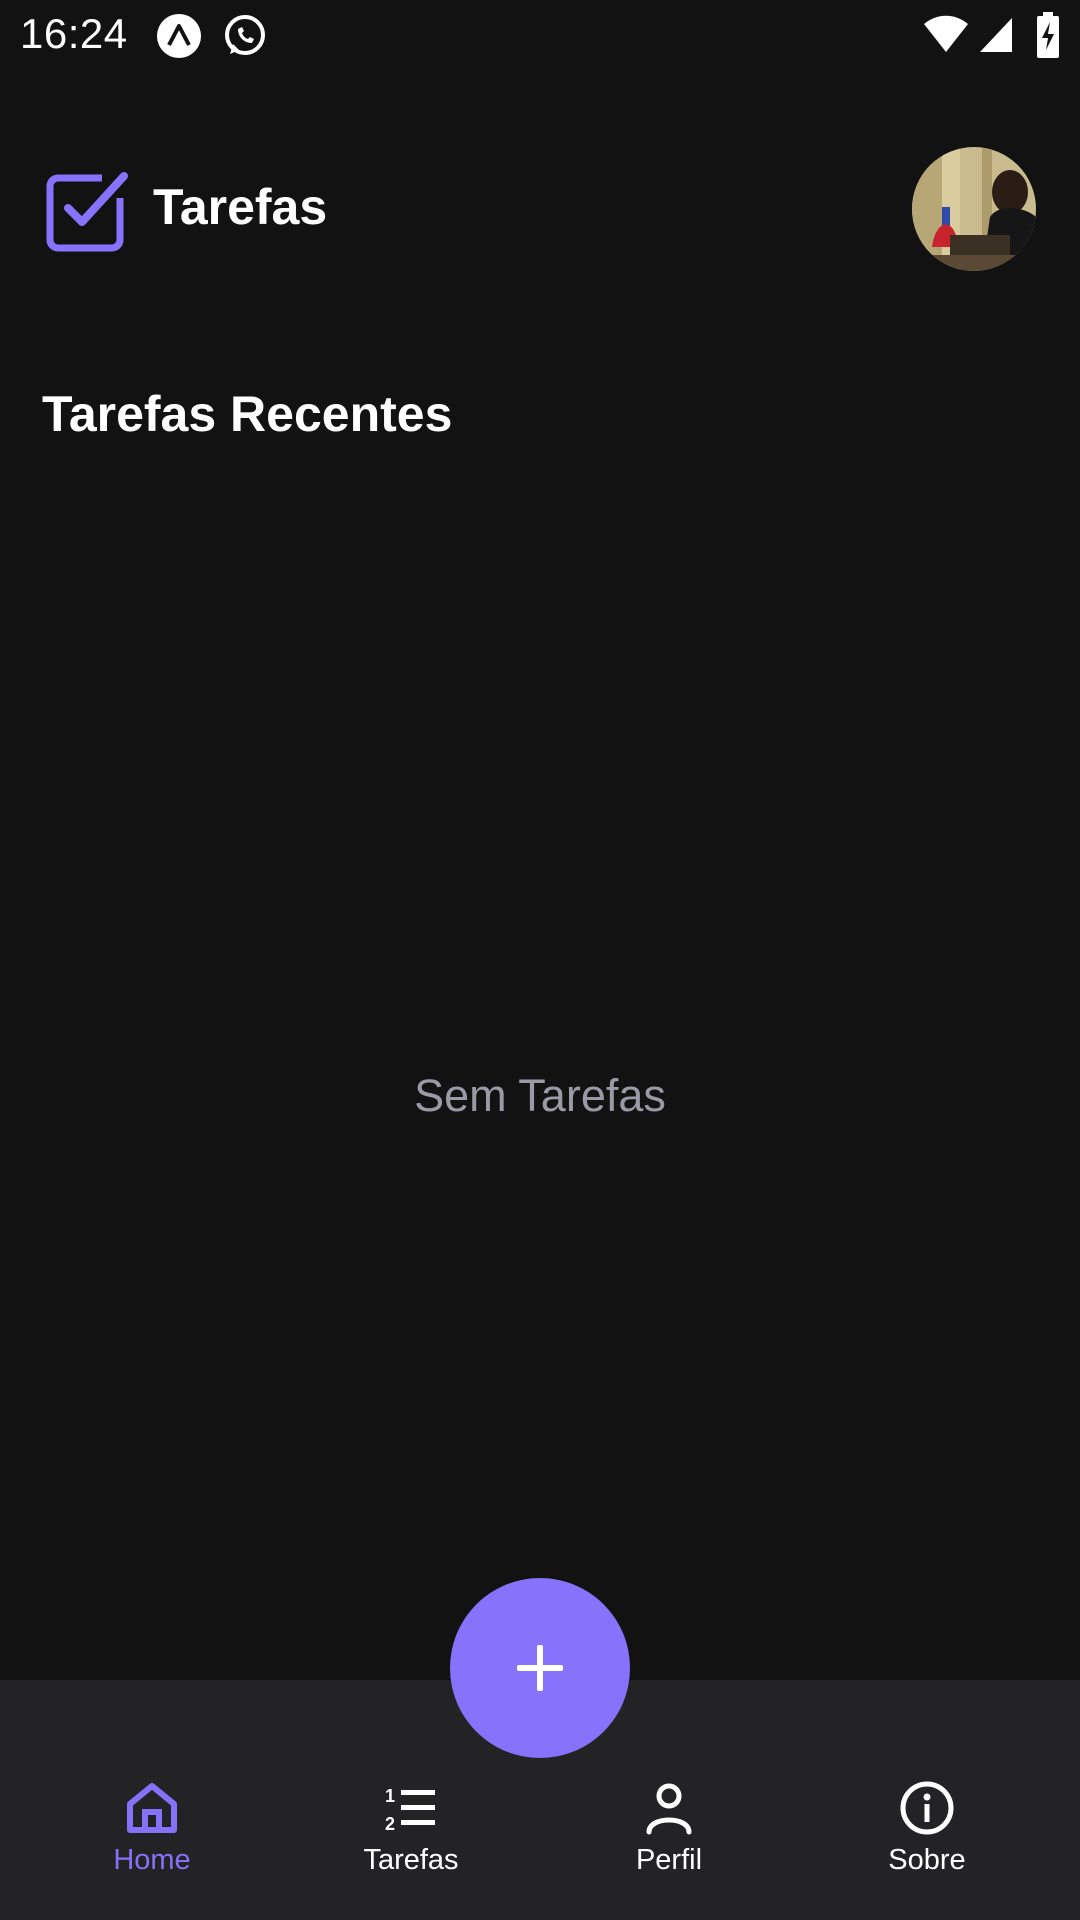  Describe the element at coordinates (974, 209) in the screenshot. I see `avatar` at that location.